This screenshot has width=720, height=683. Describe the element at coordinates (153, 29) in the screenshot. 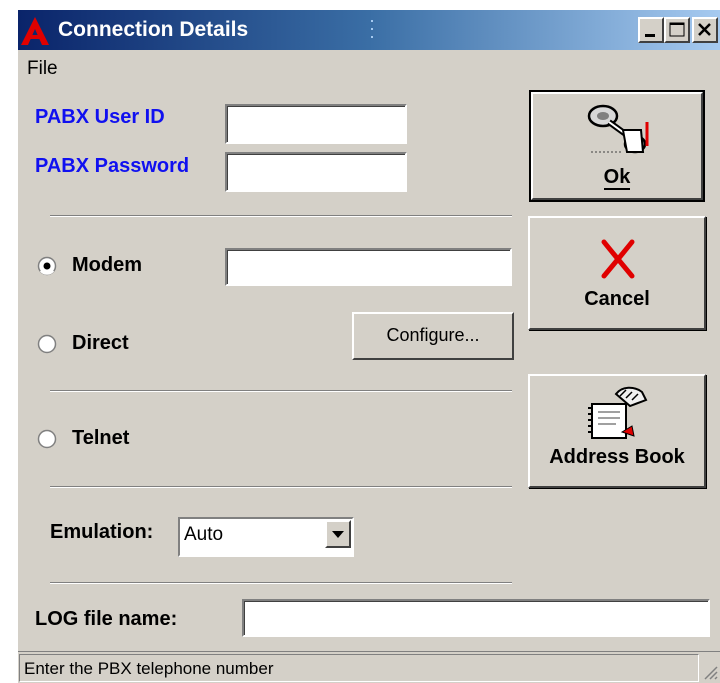

I see `window-title: Connection Details` at that location.